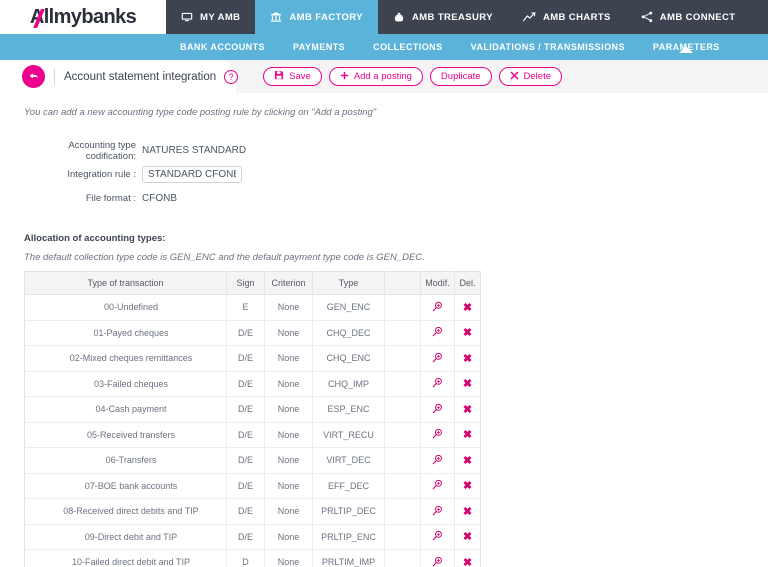 This screenshot has height=567, width=768. I want to click on topnav-item-my-amb: MY AMB, so click(210, 17).